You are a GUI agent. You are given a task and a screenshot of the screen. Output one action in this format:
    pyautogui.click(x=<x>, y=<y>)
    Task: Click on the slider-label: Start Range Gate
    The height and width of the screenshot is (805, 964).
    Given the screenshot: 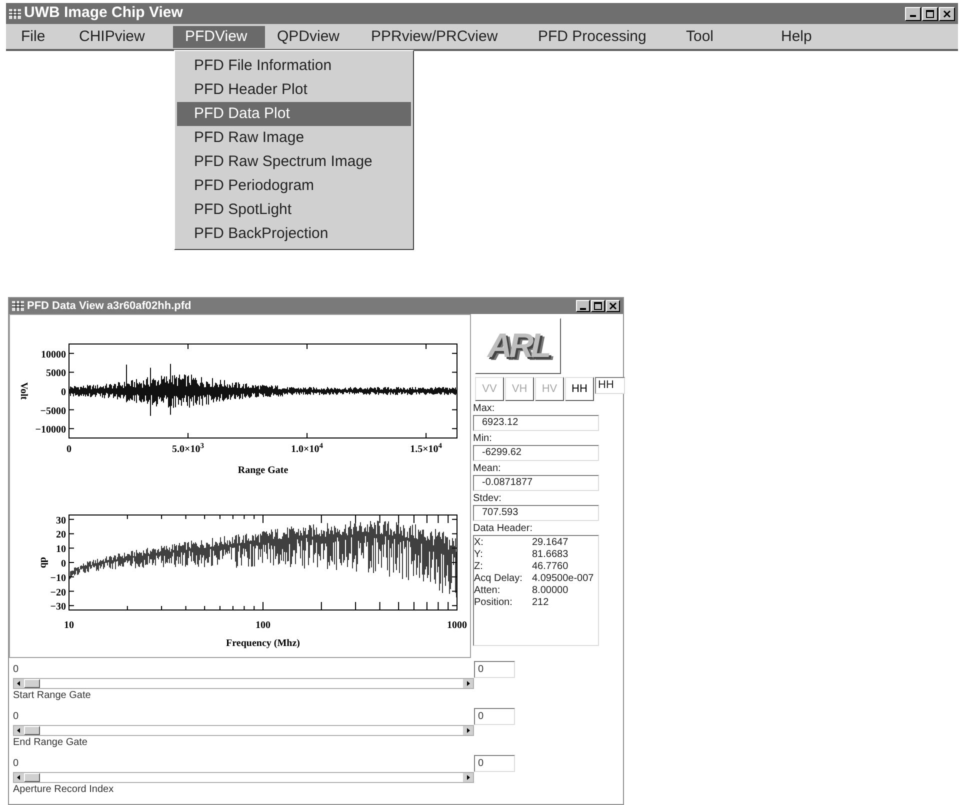 What is the action you would take?
    pyautogui.click(x=52, y=696)
    